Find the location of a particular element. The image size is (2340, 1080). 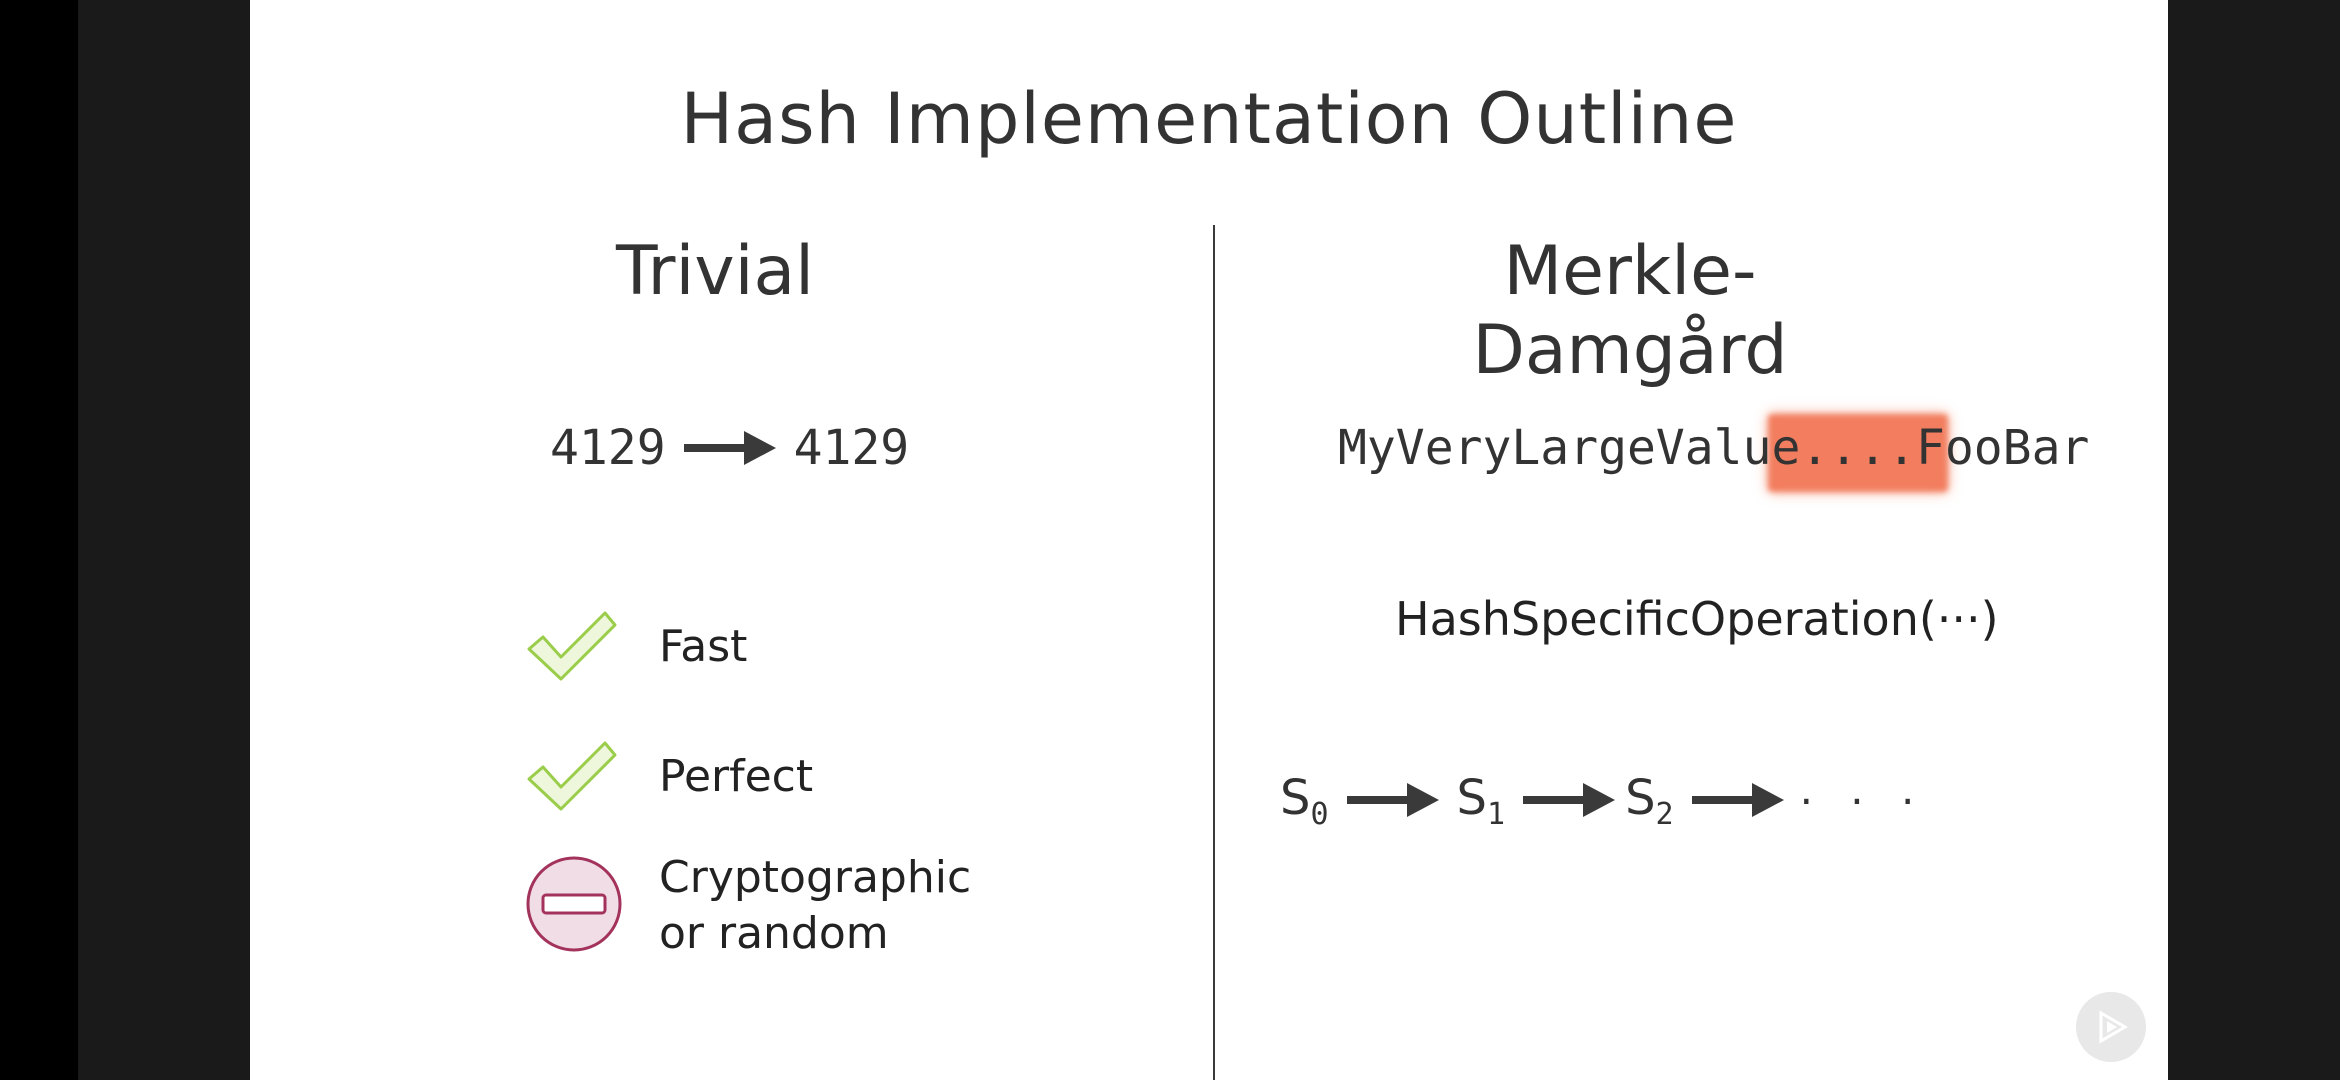

feature-cryptographic: Cryptographic or random is located at coordinates (748, 906).